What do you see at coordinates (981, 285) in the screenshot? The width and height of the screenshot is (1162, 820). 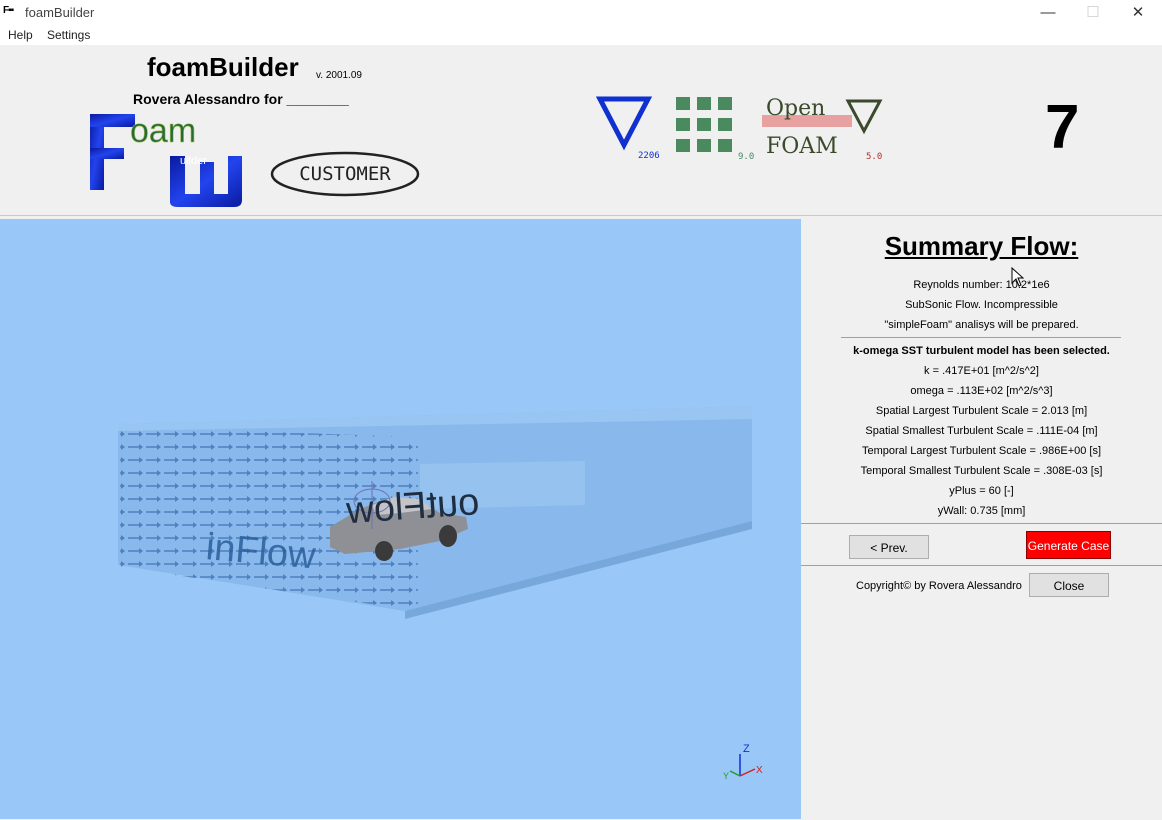 I see `reynolds-number: Reynolds number: 10.2*1e6` at bounding box center [981, 285].